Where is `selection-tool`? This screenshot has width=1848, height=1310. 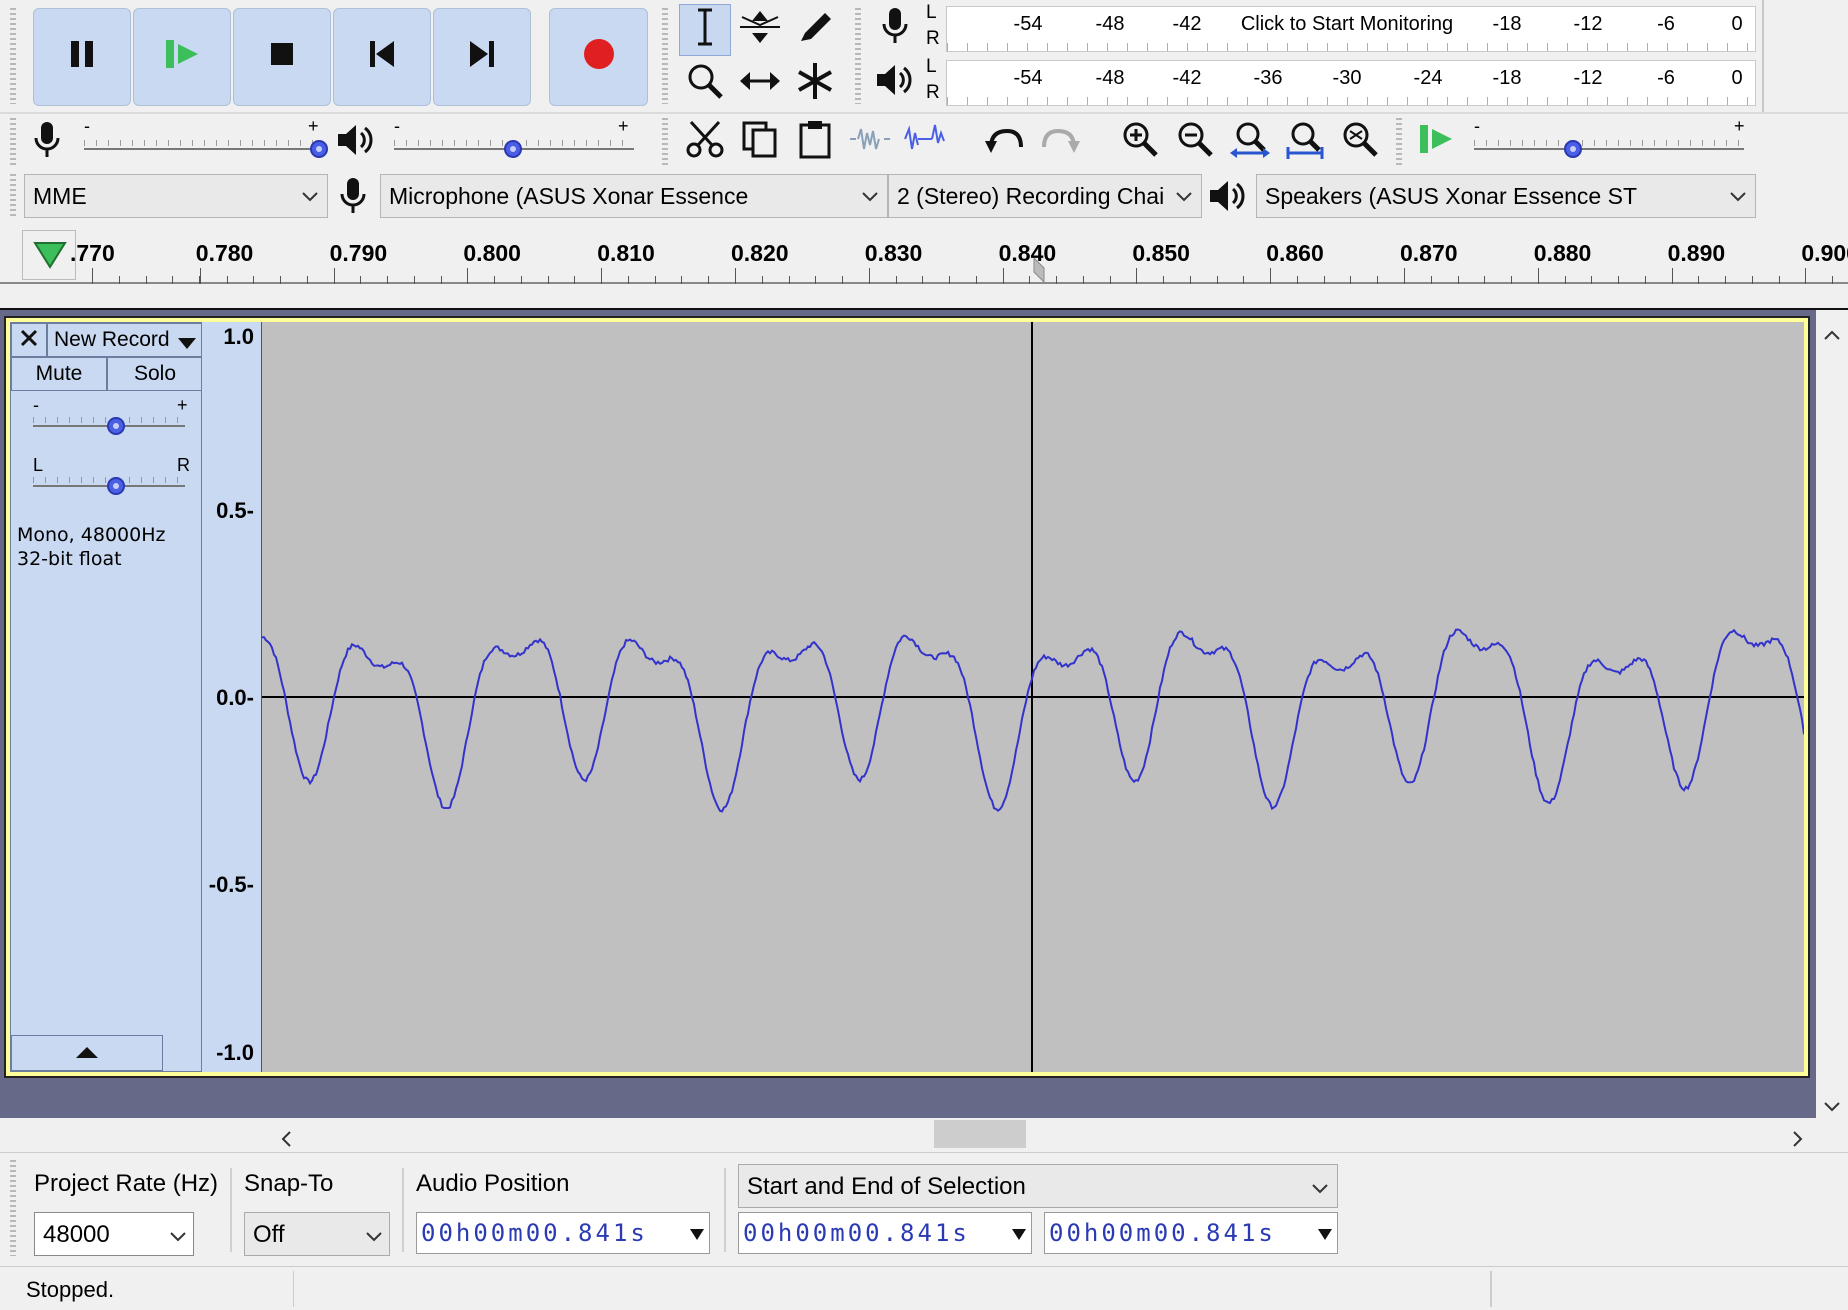 selection-tool is located at coordinates (705, 30).